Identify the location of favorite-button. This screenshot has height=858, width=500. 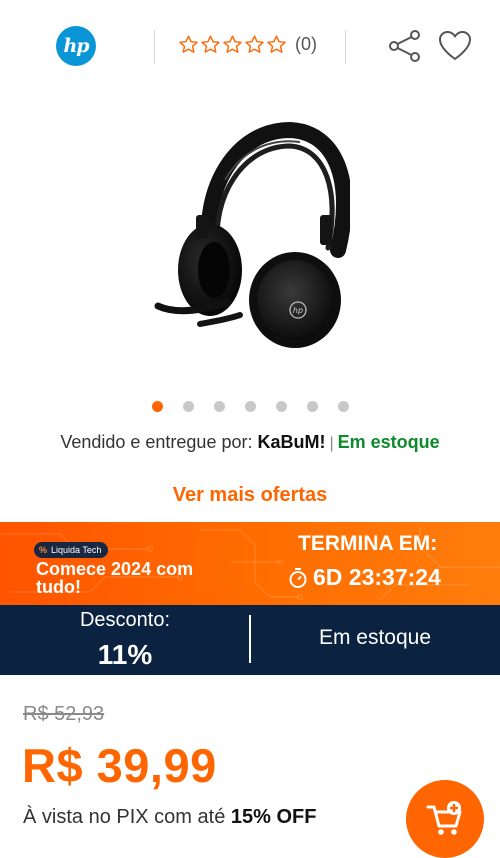
(455, 46).